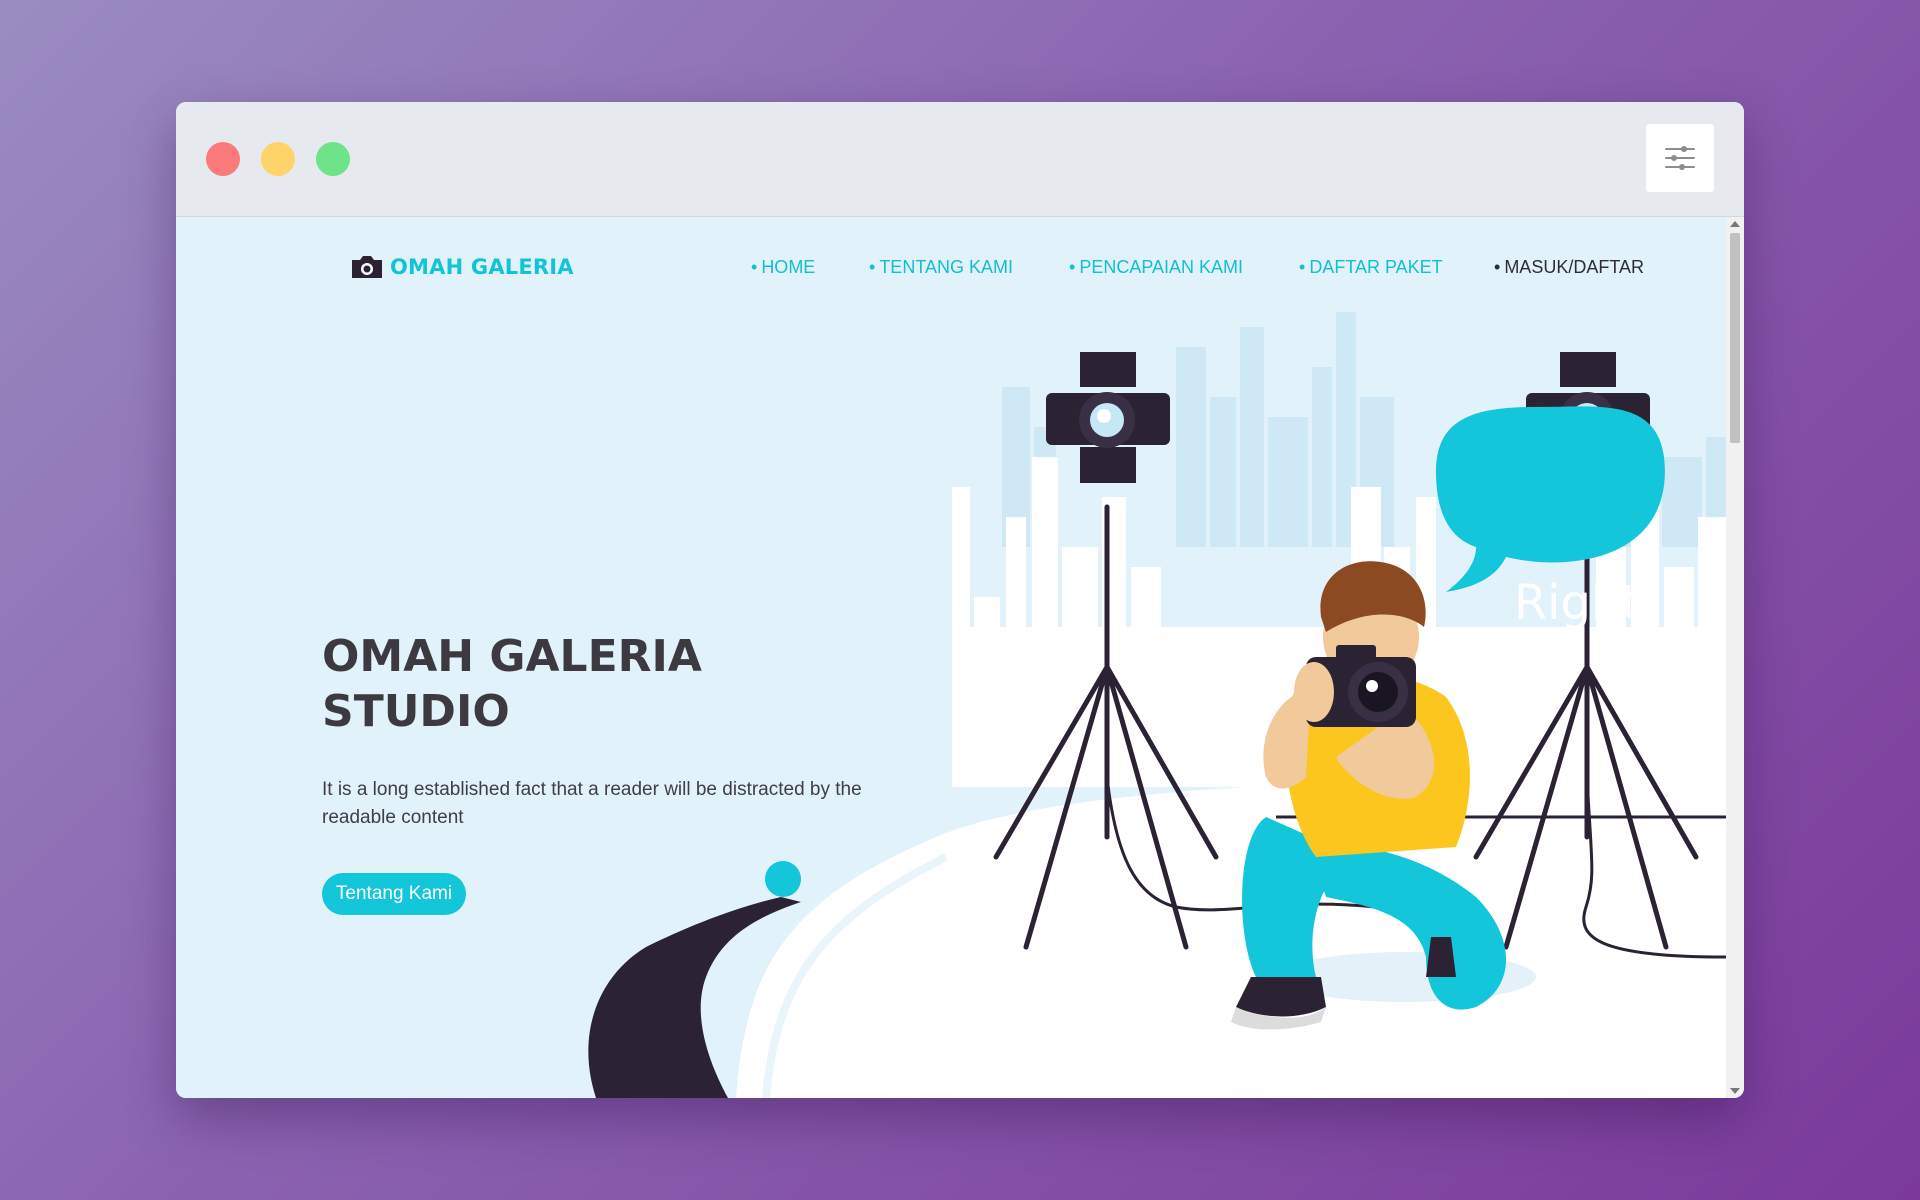  Describe the element at coordinates (1735, 657) in the screenshot. I see `vertical-scrollbar` at that location.